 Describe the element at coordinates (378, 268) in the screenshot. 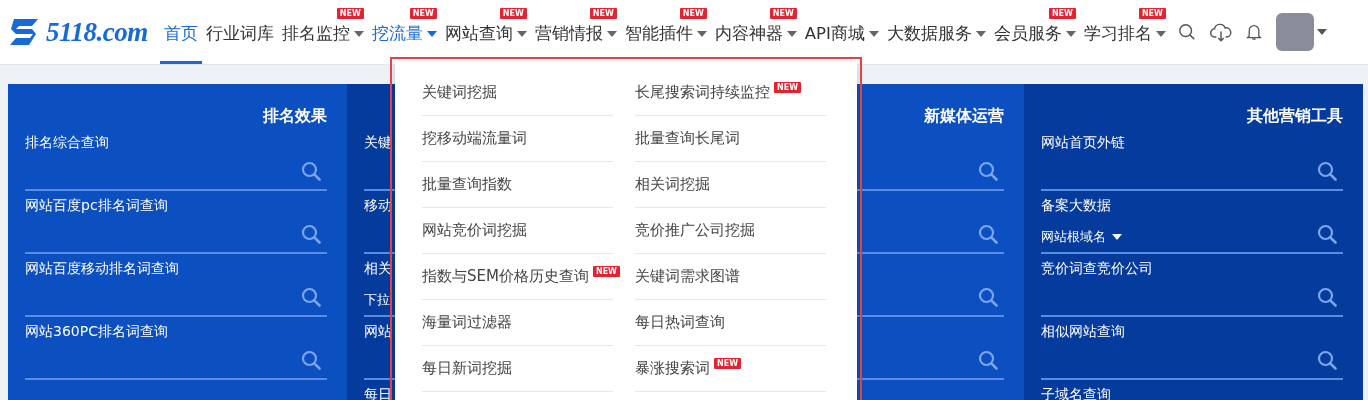

I see `tool-link: 相关` at that location.